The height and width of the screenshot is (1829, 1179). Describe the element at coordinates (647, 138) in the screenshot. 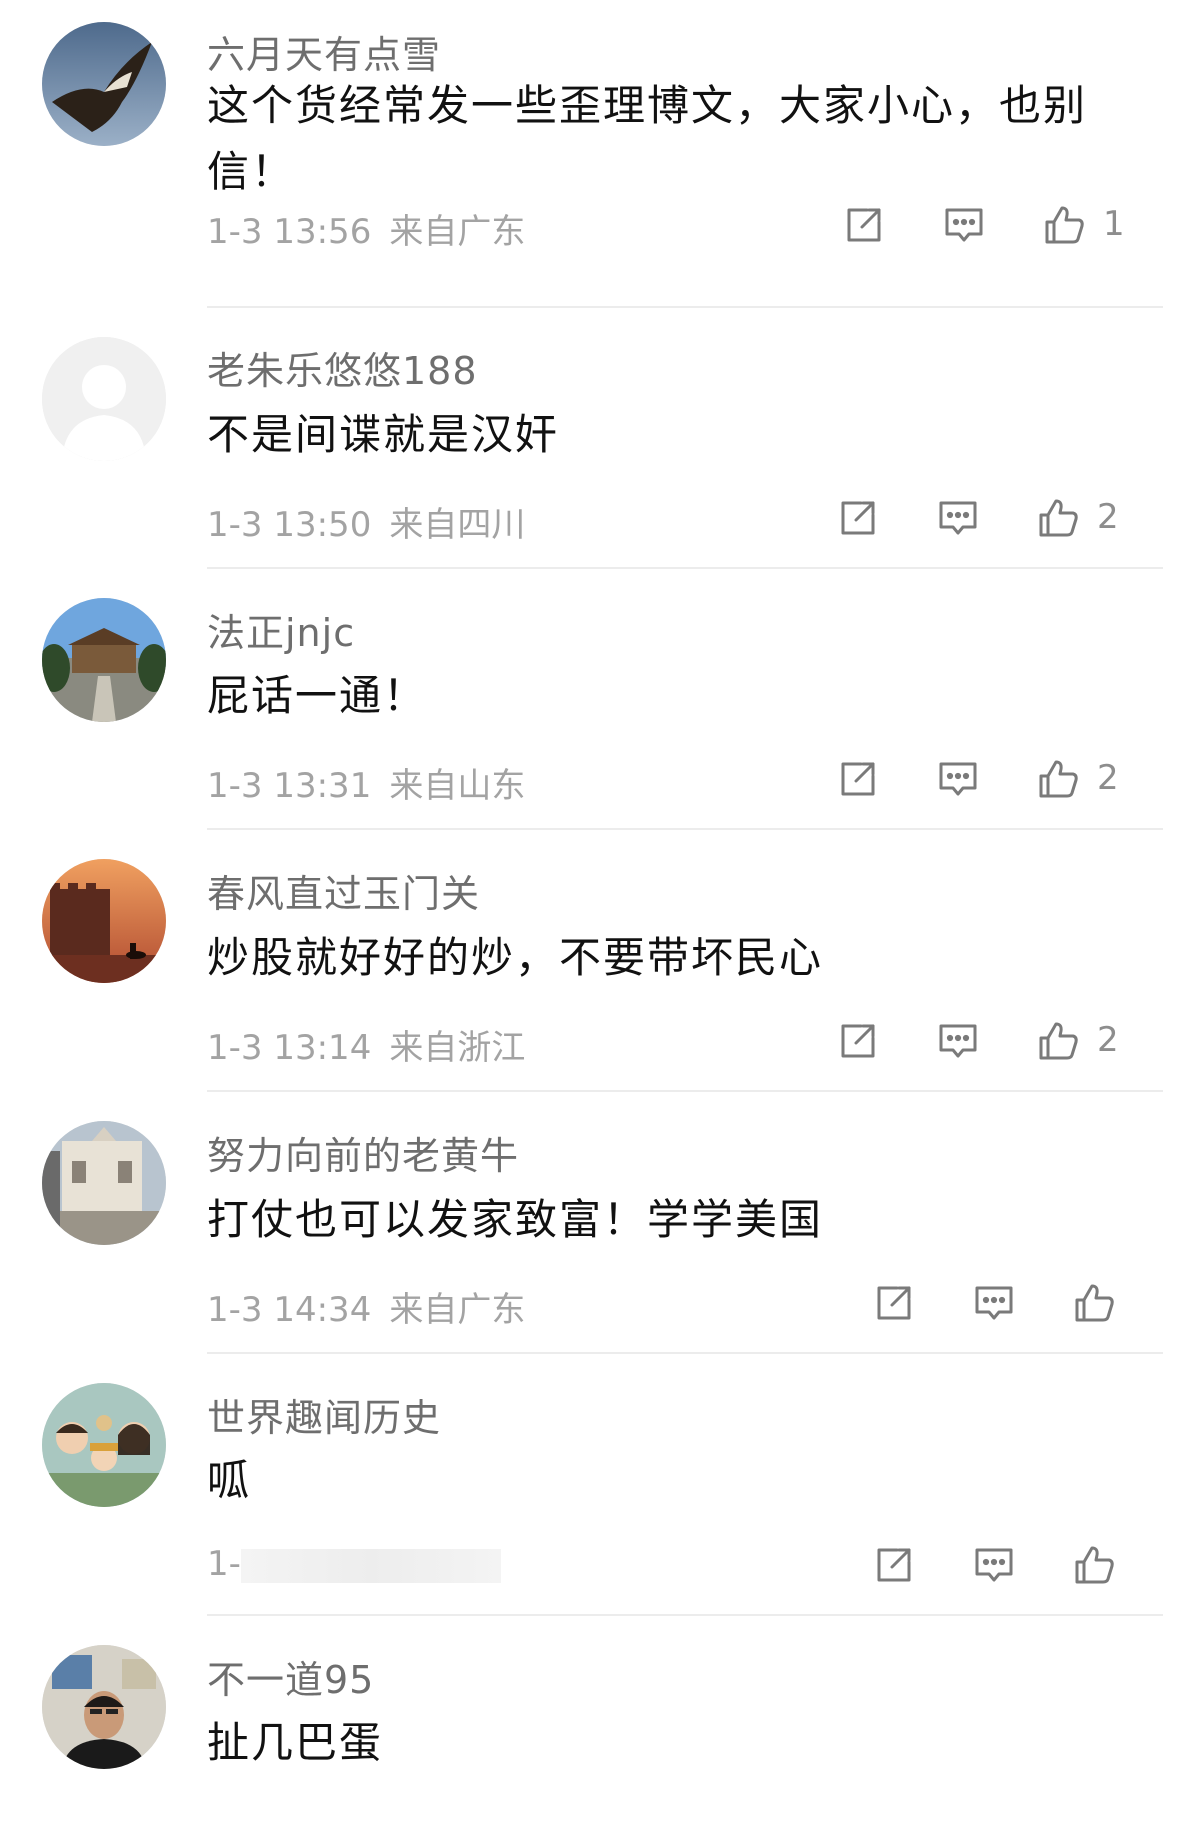

I see `comment-text: 这个货经常发一些歪理博文，大家小心，也别信！` at that location.